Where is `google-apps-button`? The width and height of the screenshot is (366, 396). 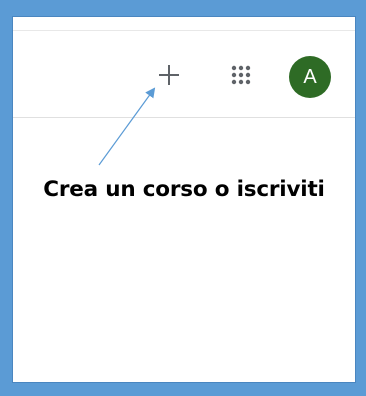
google-apps-button is located at coordinates (241, 75).